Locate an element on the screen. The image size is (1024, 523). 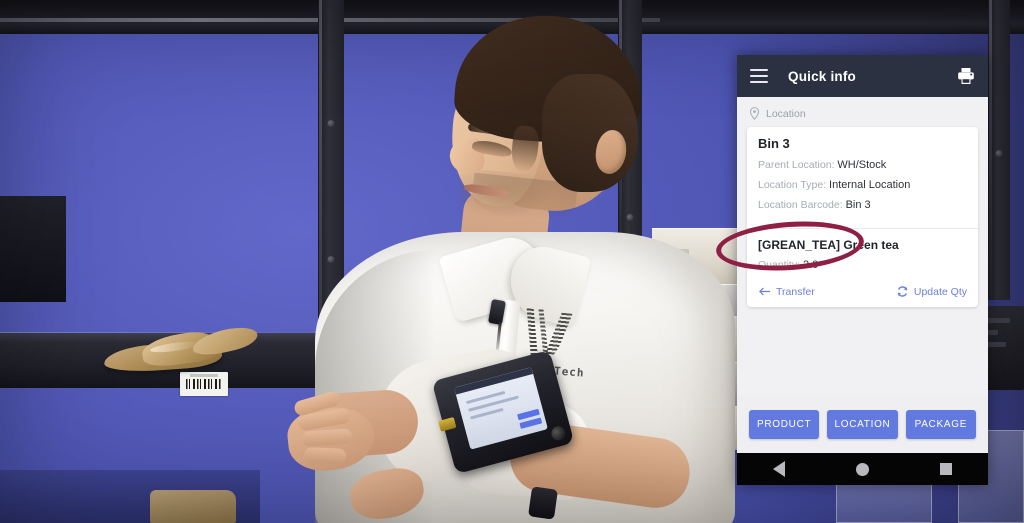
field-key: Location Type: is located at coordinates (792, 184).